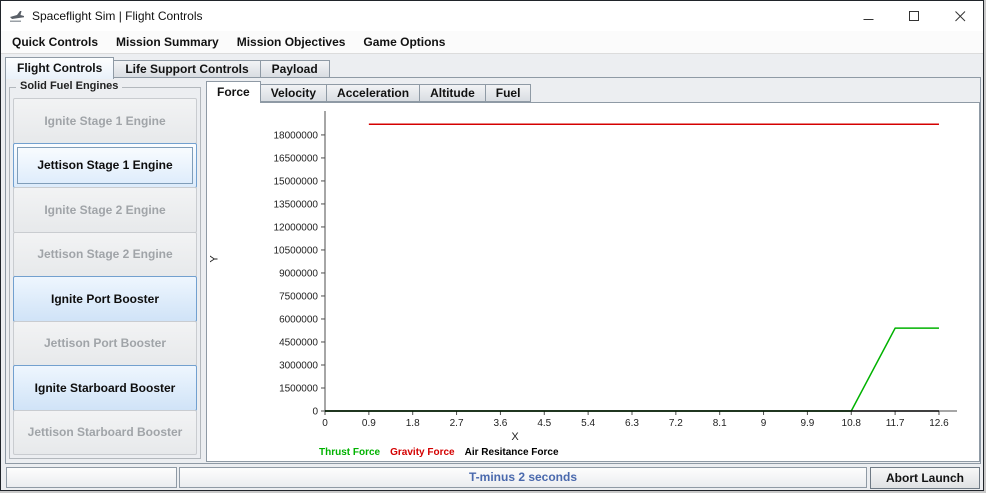 Image resolution: width=986 pixels, height=493 pixels. Describe the element at coordinates (939, 423) in the screenshot. I see `x-tick-label: 12.6` at that location.